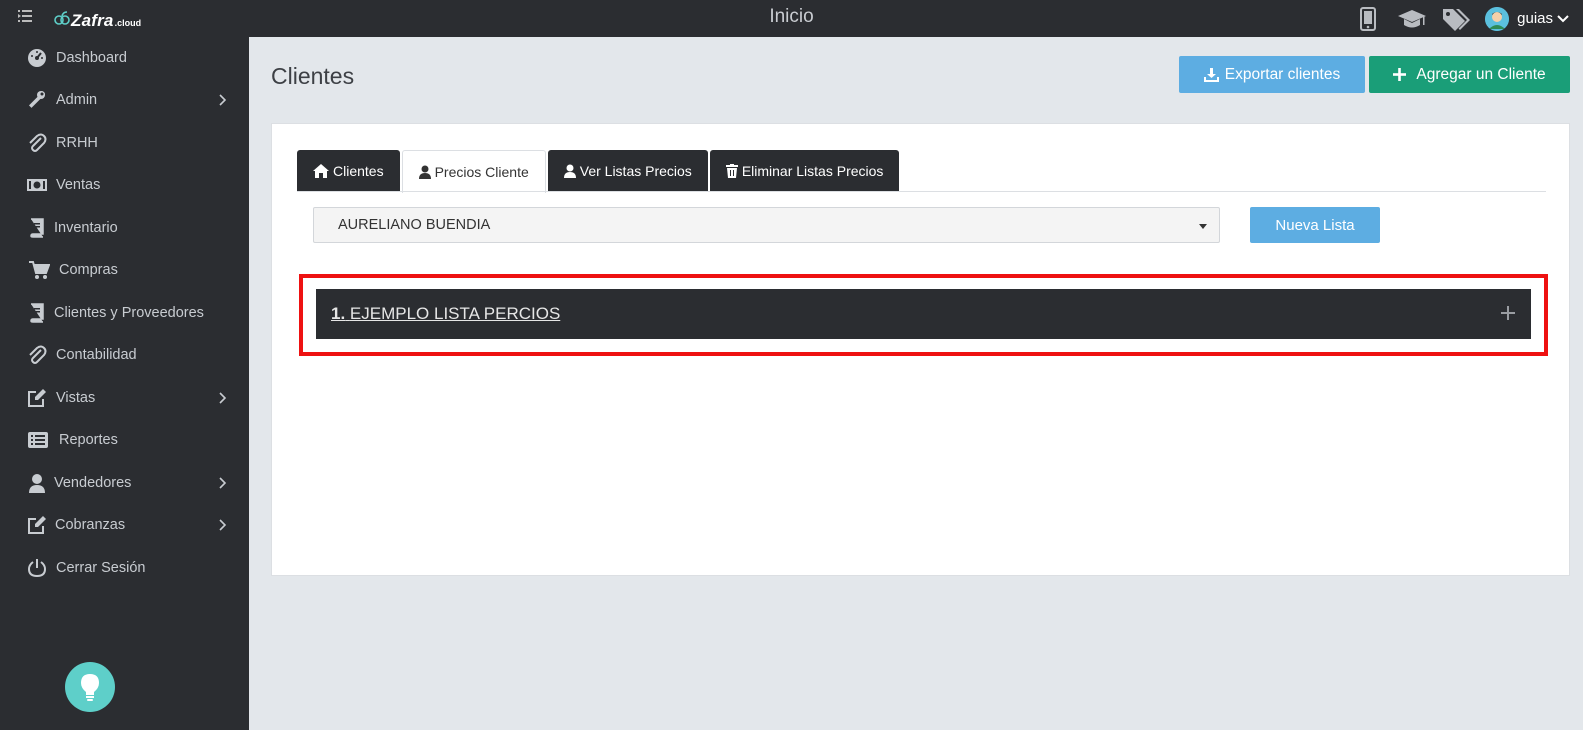  What do you see at coordinates (37, 568) in the screenshot?
I see `power-icon` at bounding box center [37, 568].